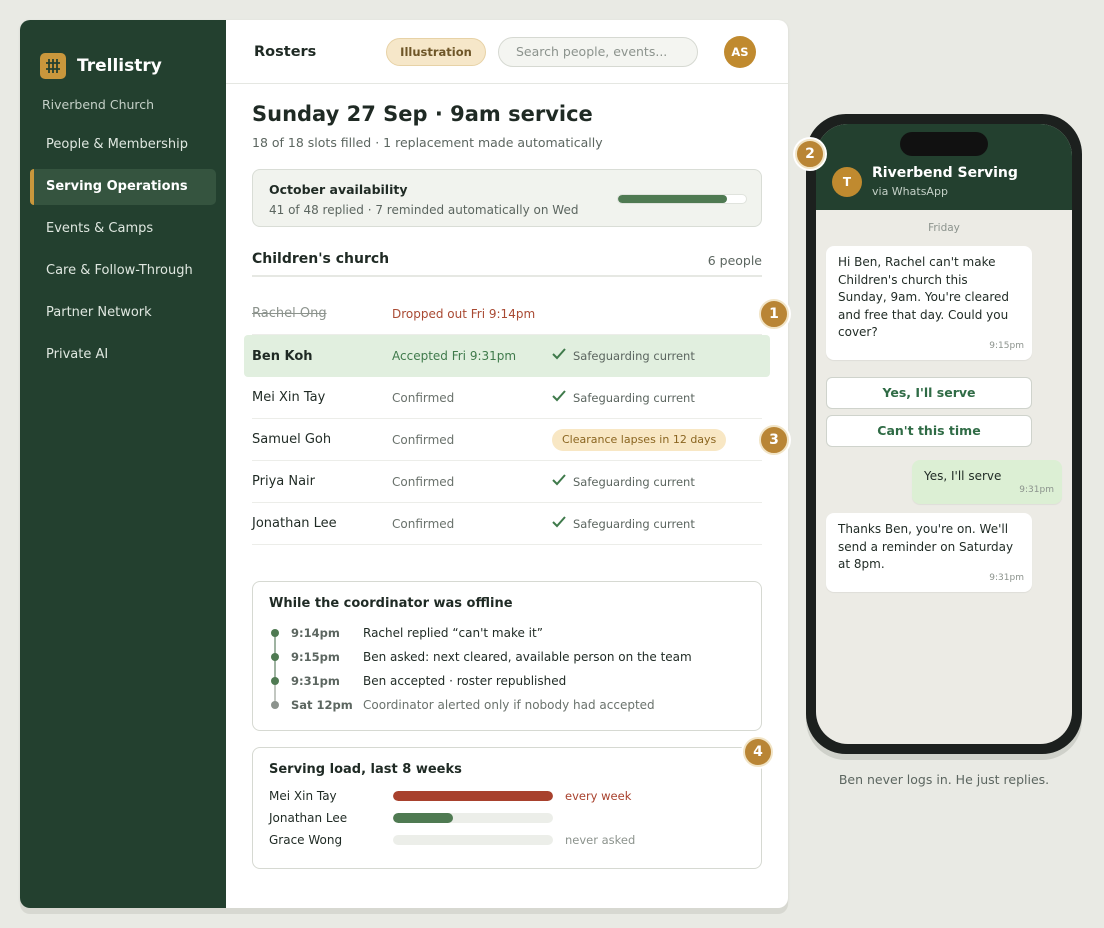  I want to click on load-row: Mei Xin Tay every week, so click(507, 796).